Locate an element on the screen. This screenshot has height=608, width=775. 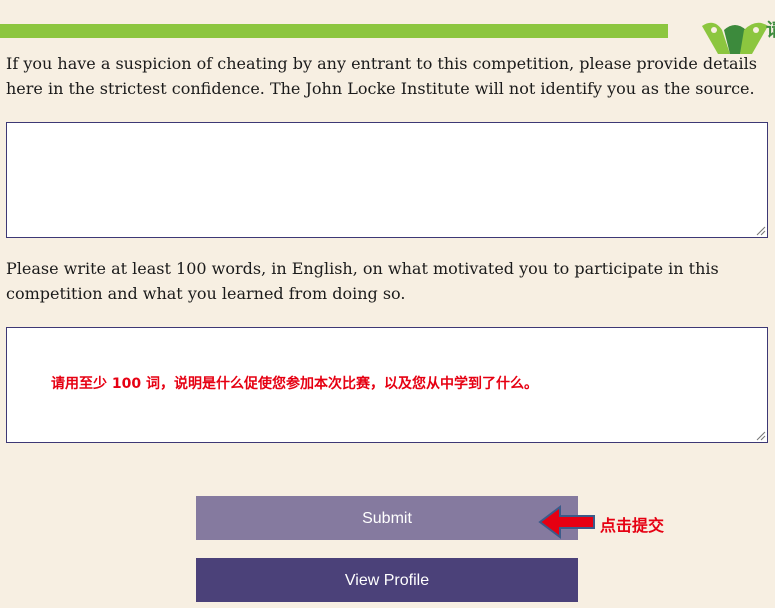
view-profile-button: View Profile is located at coordinates (387, 580).